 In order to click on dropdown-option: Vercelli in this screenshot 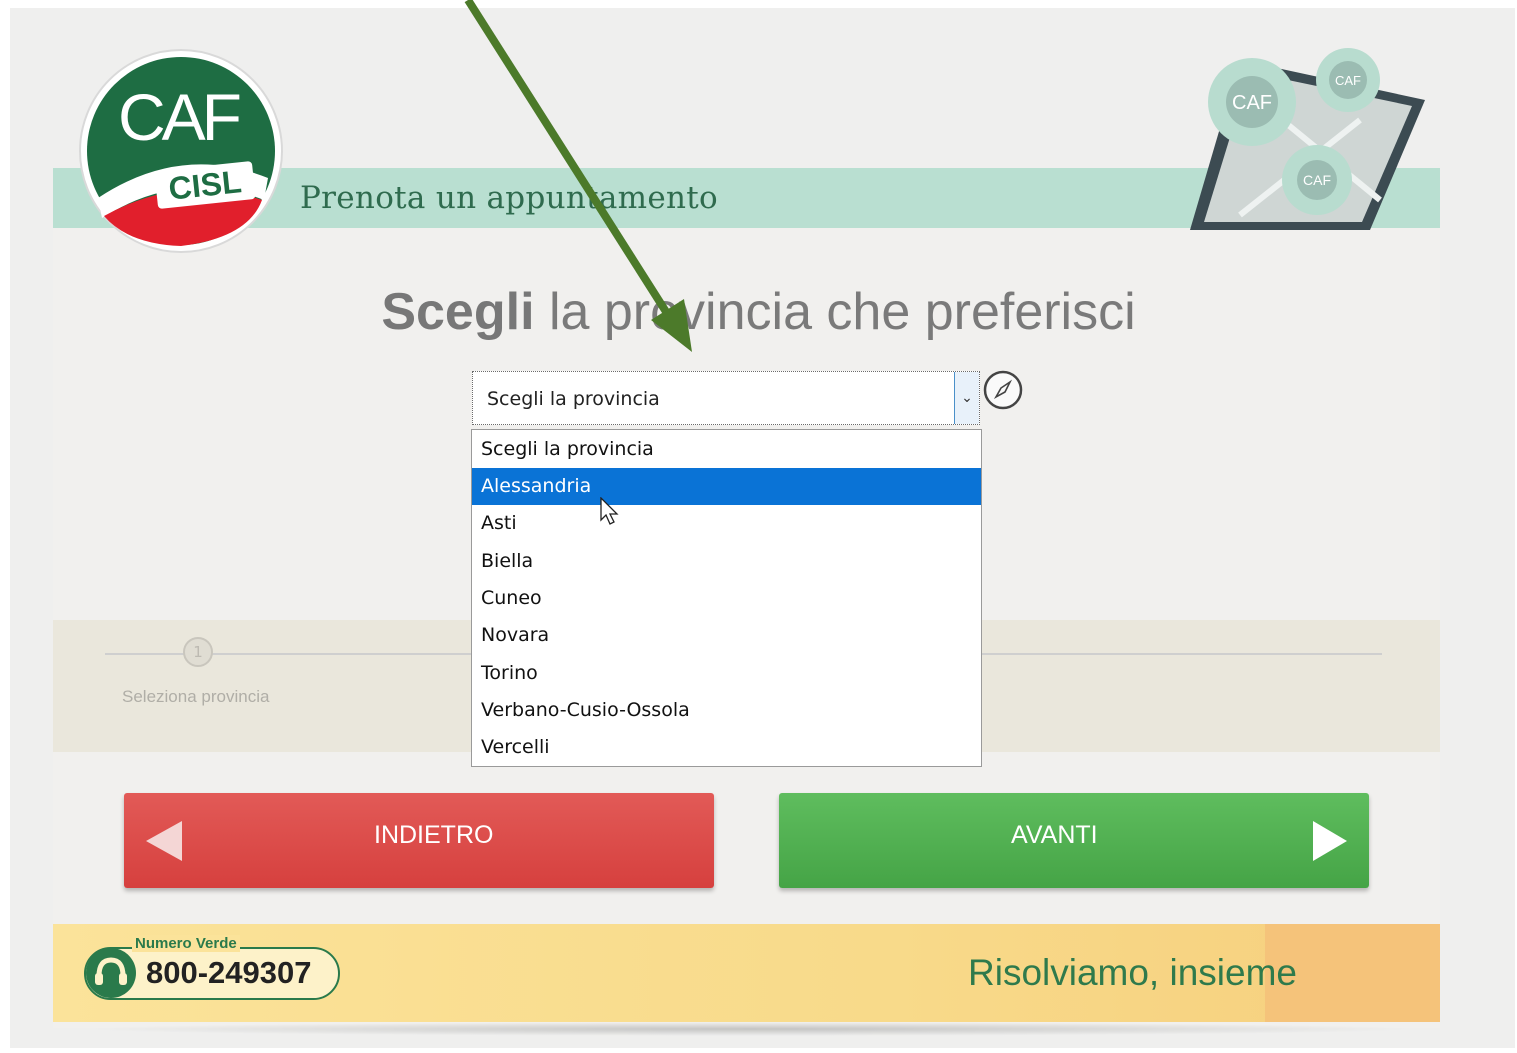, I will do `click(726, 747)`.